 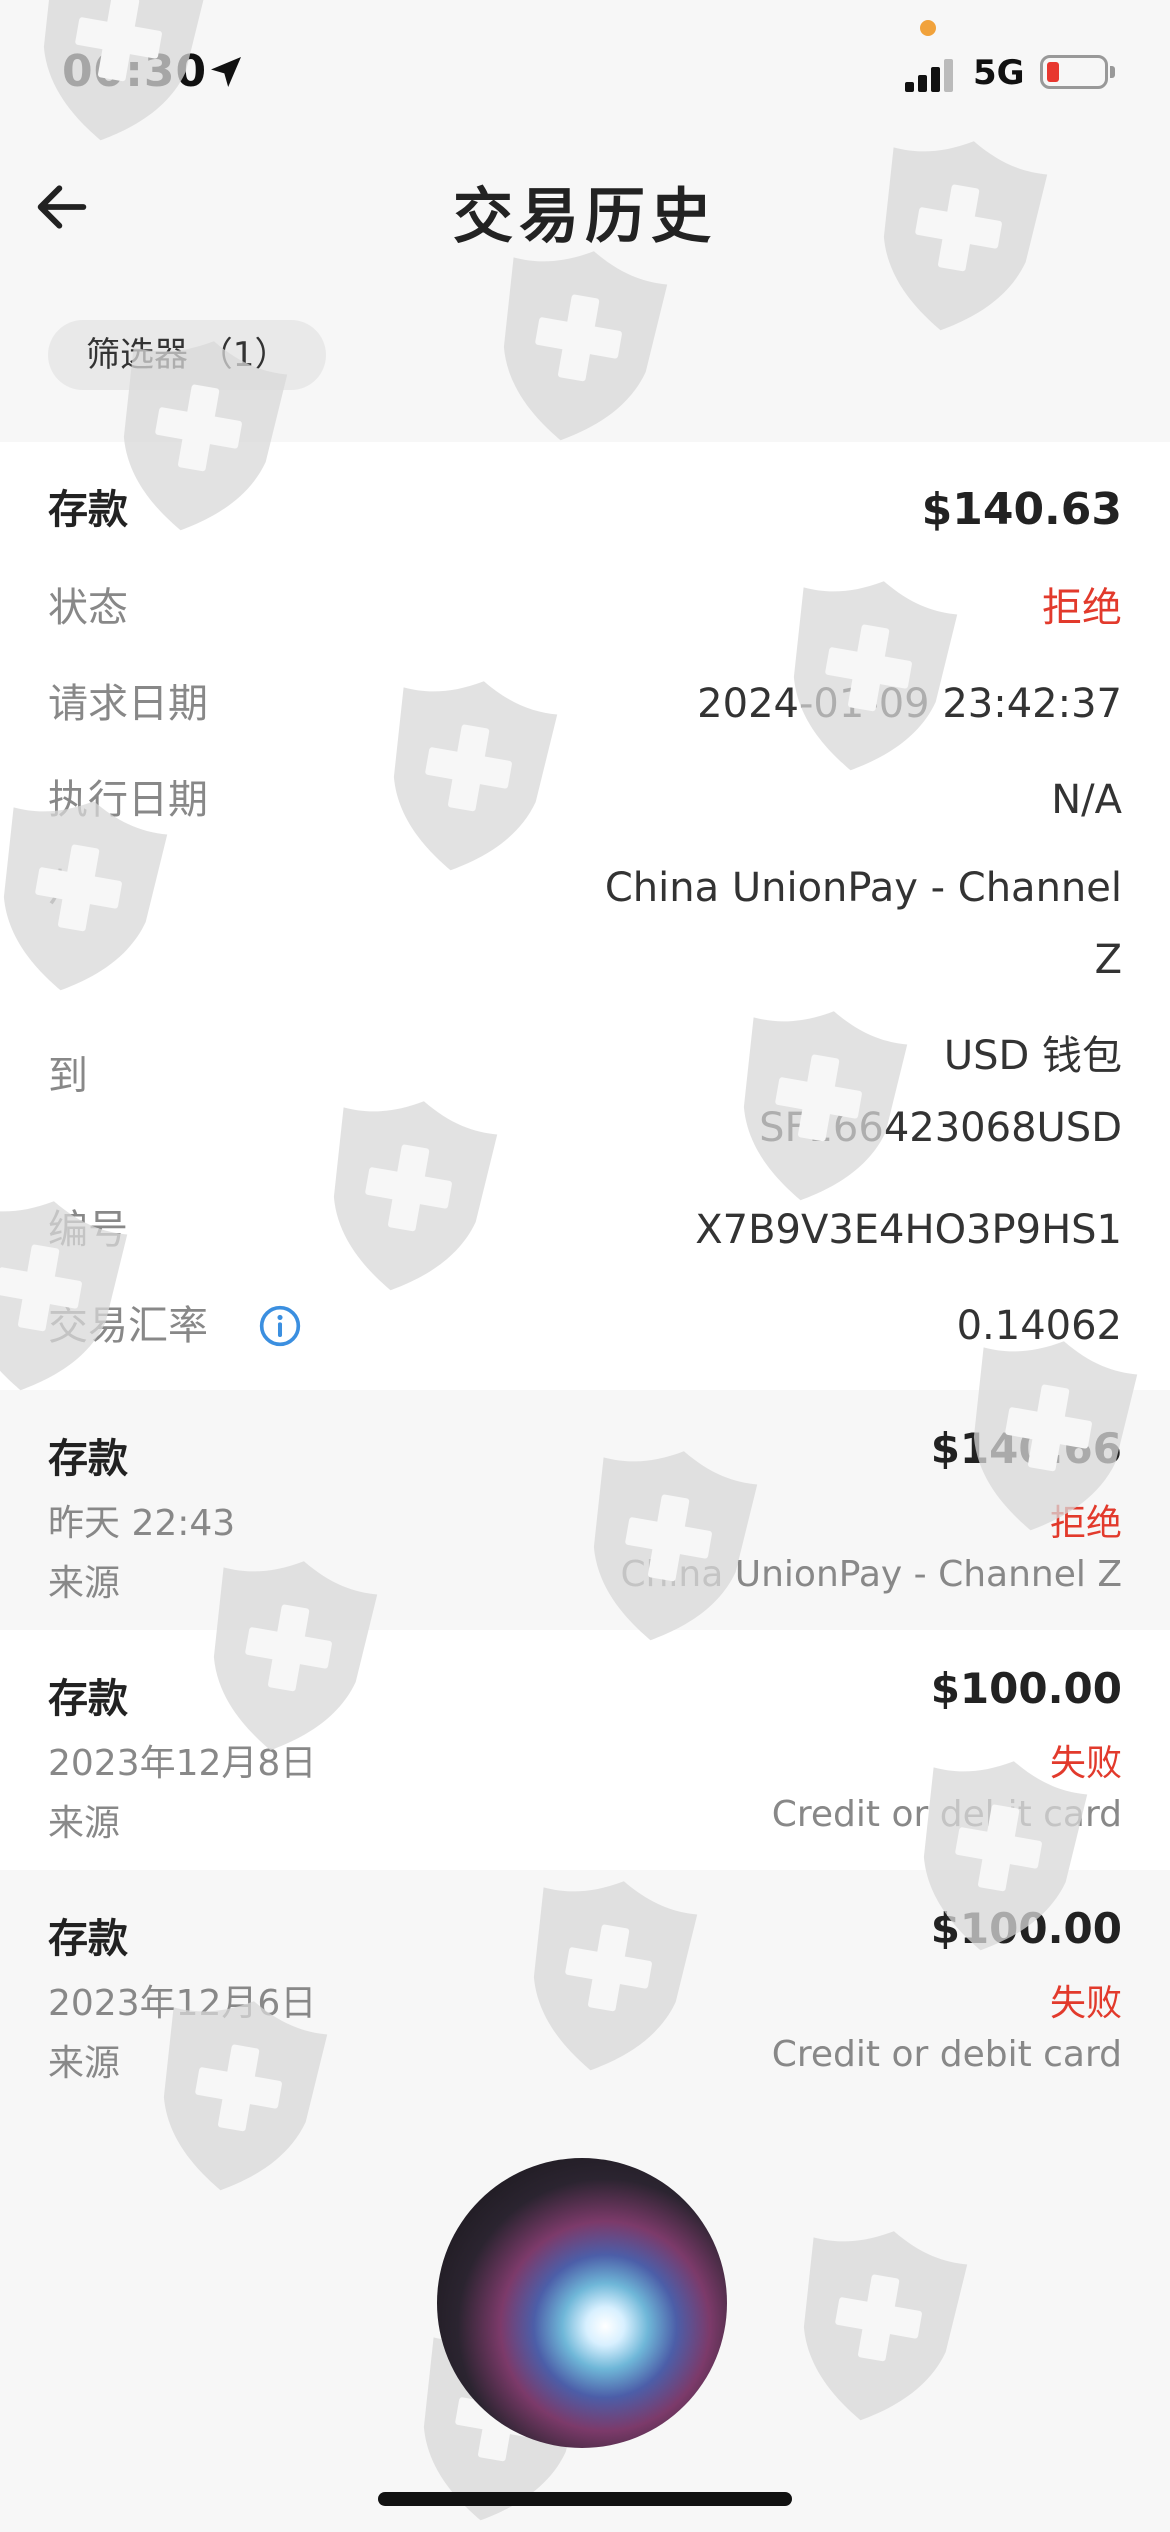 I want to click on detail-header-row: 存款 $140.63, so click(x=585, y=510).